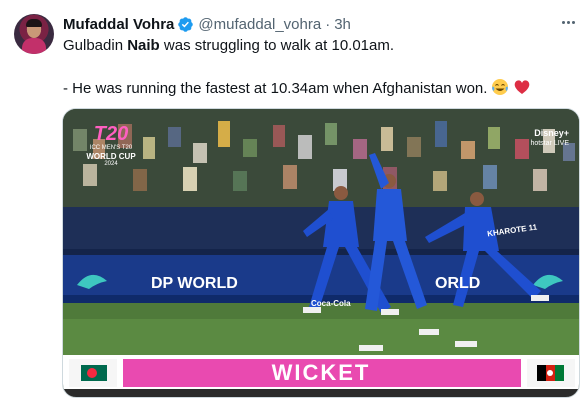 The width and height of the screenshot is (585, 408). What do you see at coordinates (111, 164) in the screenshot?
I see `event-badge-year: 2024` at bounding box center [111, 164].